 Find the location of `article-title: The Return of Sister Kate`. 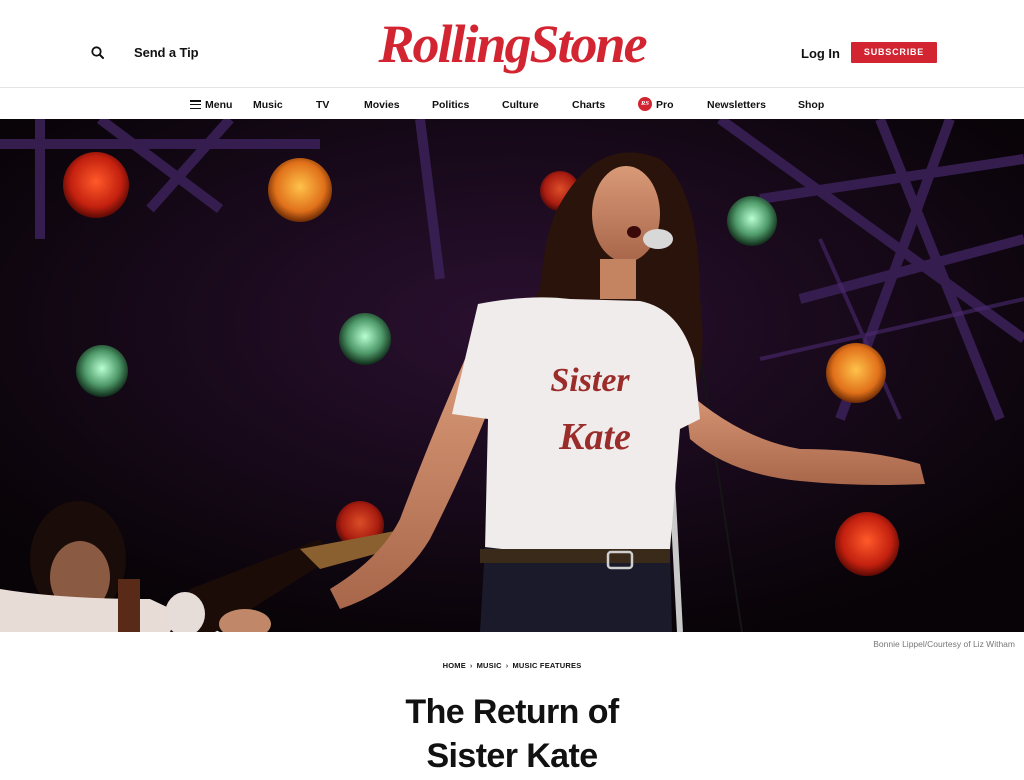

article-title: The Return of Sister Kate is located at coordinates (512, 734).